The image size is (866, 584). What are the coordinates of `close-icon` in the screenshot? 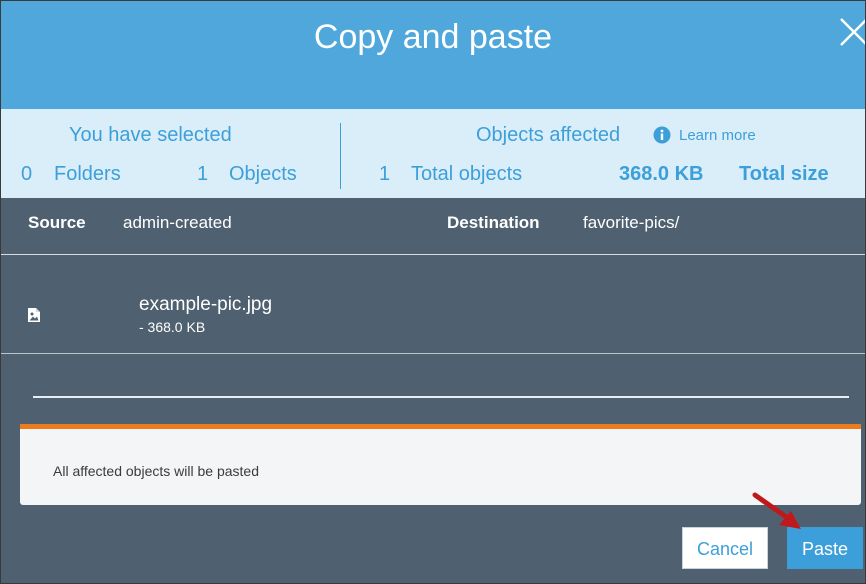 It's located at (851, 32).